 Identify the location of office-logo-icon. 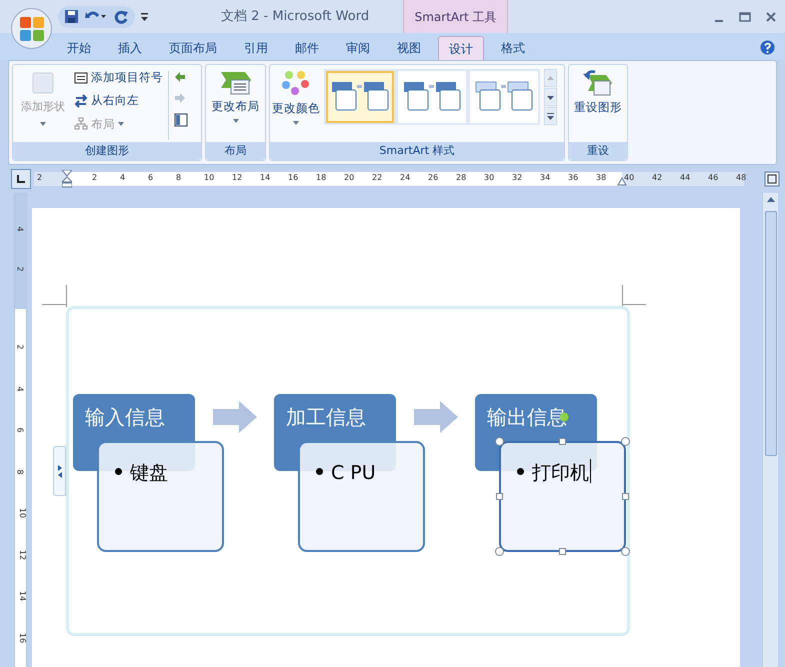
(31, 29).